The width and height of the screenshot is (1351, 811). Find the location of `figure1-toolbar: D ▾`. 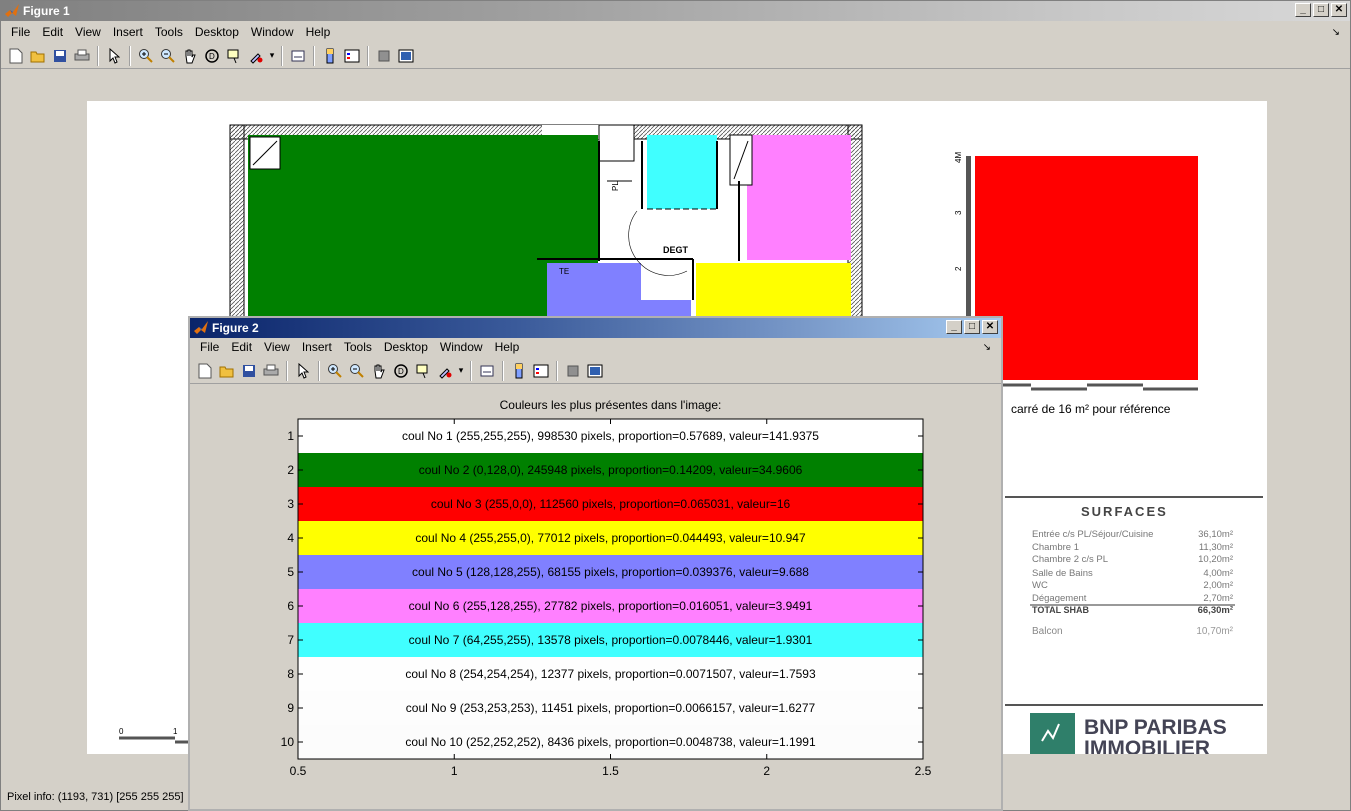

figure1-toolbar: D ▾ is located at coordinates (675, 56).